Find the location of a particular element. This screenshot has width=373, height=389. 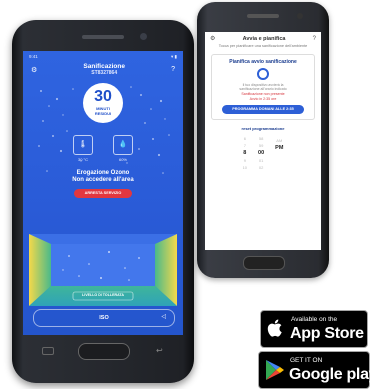

hour-wheel: 6 7 8 9 10 is located at coordinates (245, 153).